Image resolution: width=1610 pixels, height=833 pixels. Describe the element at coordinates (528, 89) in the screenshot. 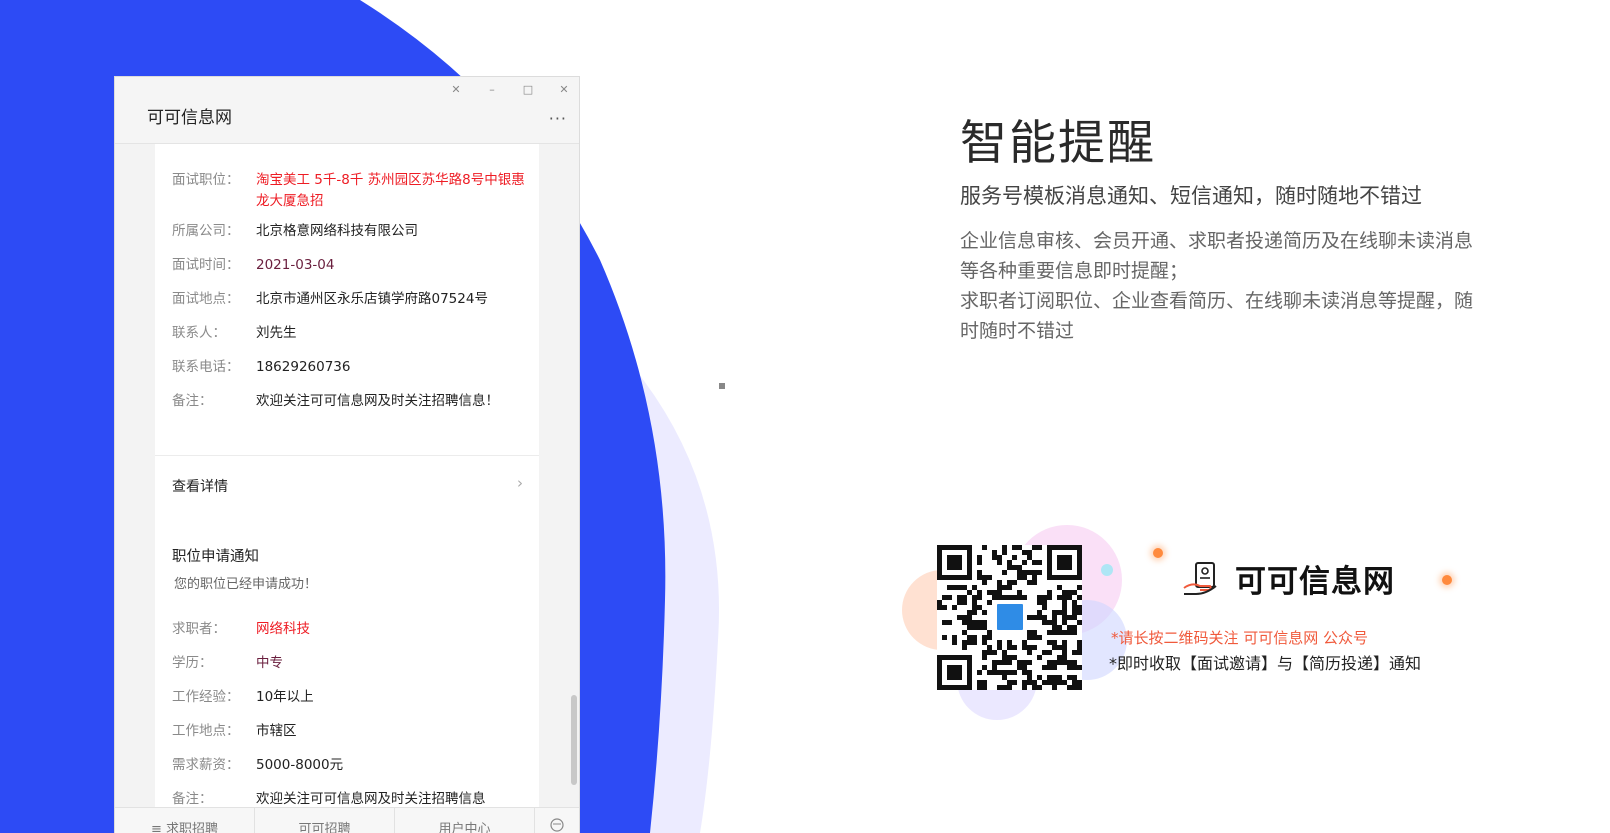

I see `maximize-icon: □` at that location.